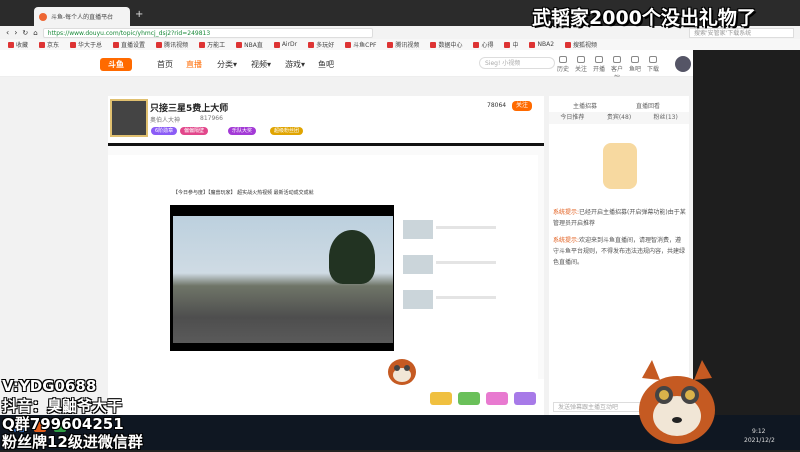  What do you see at coordinates (677, 402) in the screenshot?
I see `red-panda-avatar` at bounding box center [677, 402].